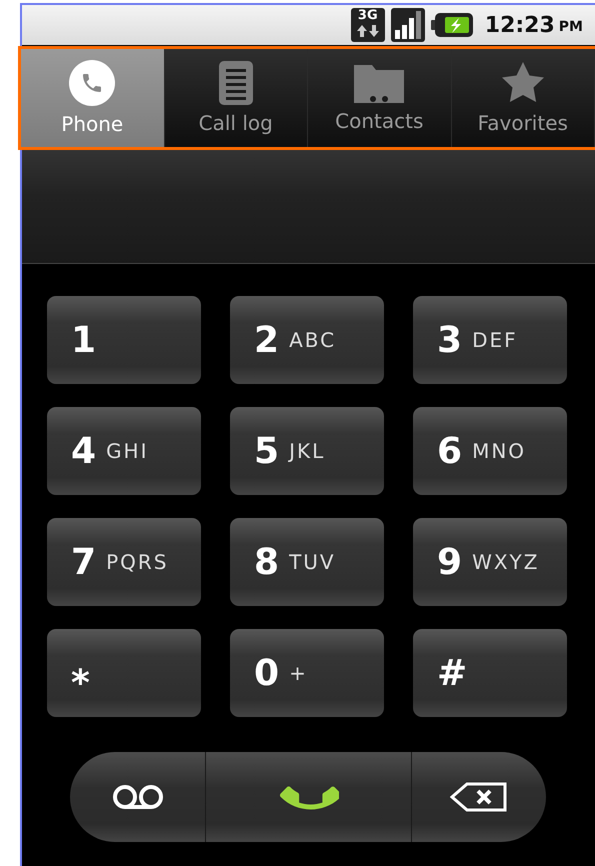 The width and height of the screenshot is (595, 866). I want to click on tab: Call log, so click(236, 98).